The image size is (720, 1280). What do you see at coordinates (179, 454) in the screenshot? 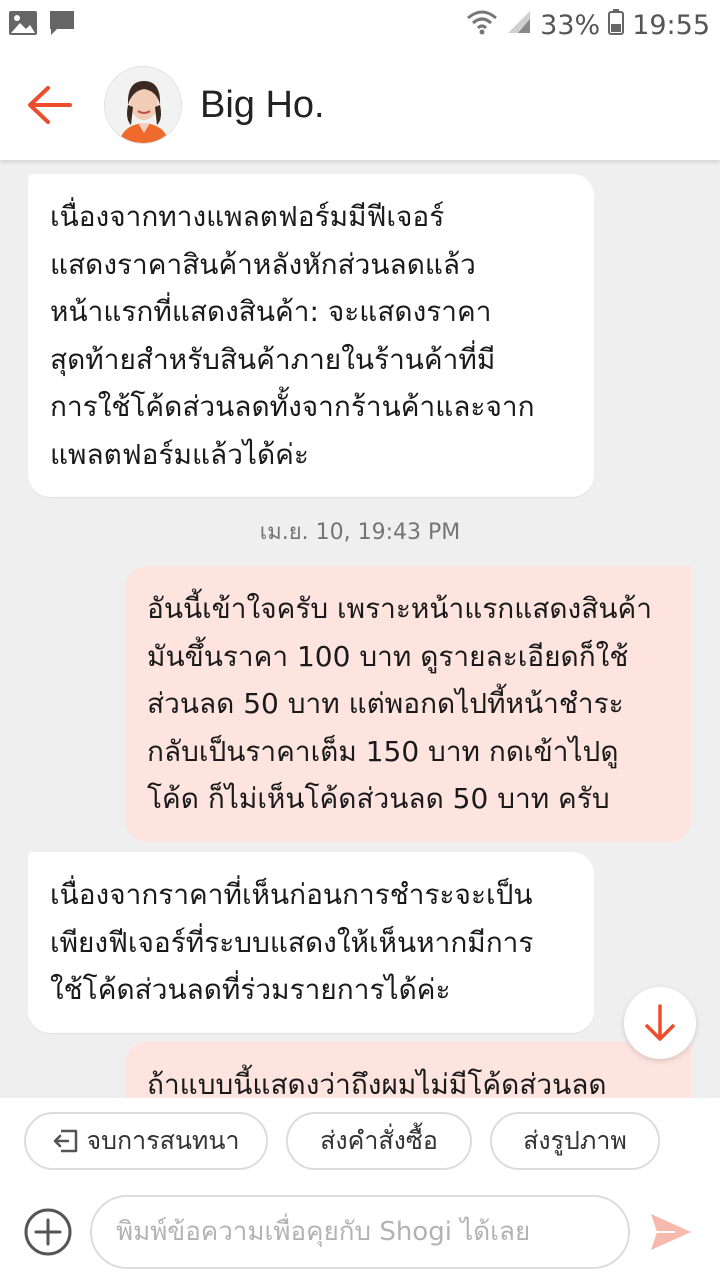
I see `message-line: แพลตฟอร์มแล้วได้ค่ะ` at bounding box center [179, 454].